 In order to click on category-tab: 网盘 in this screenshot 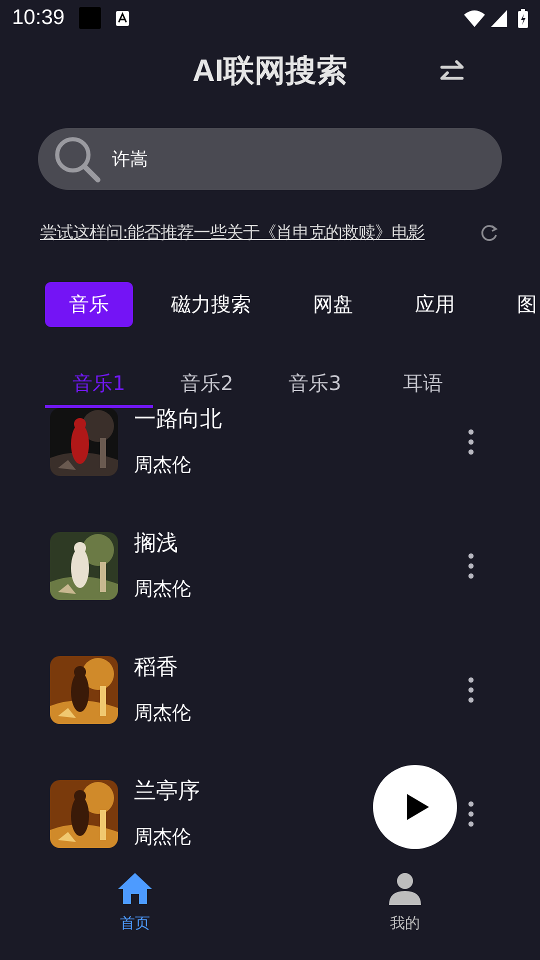, I will do `click(333, 304)`.